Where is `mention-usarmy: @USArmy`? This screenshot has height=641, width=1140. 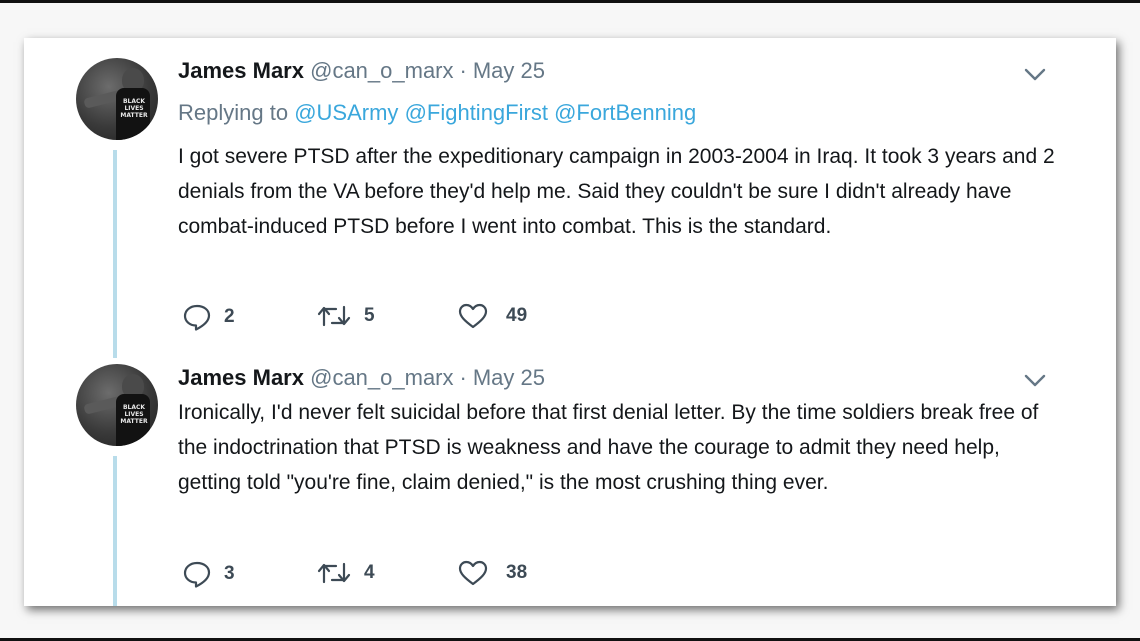 mention-usarmy: @USArmy is located at coordinates (346, 112).